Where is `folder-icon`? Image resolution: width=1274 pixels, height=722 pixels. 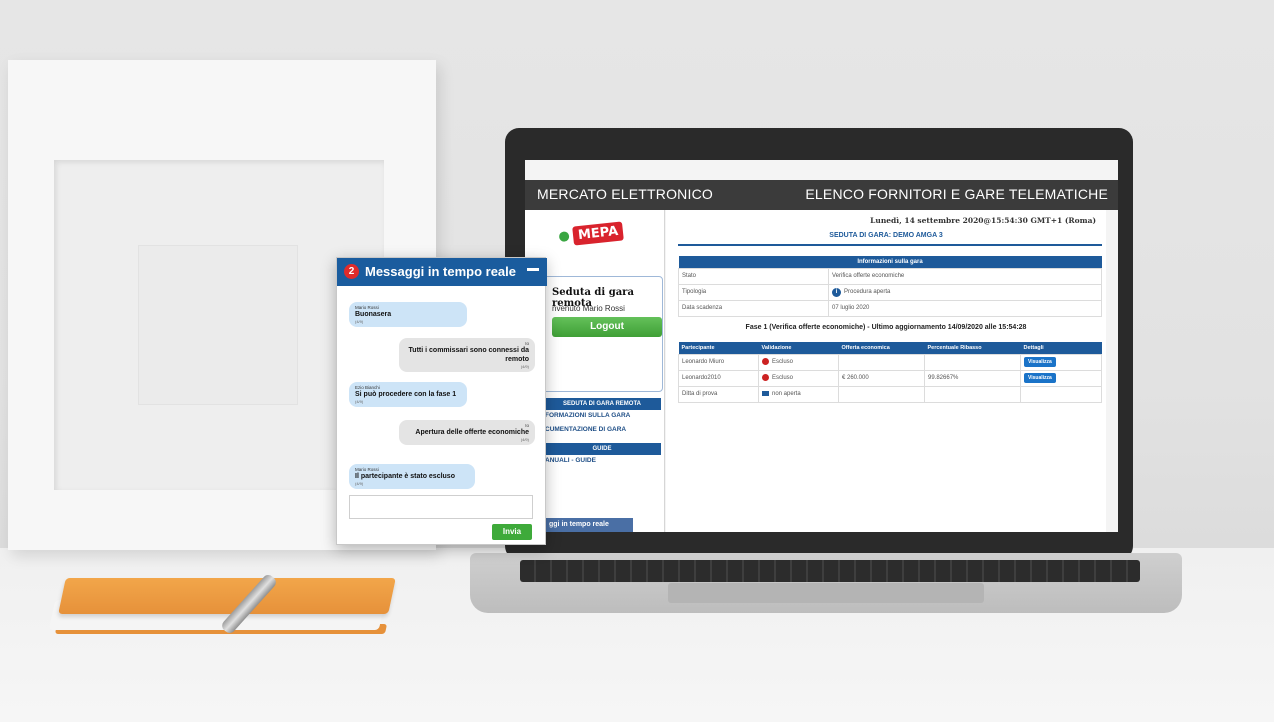 folder-icon is located at coordinates (765, 393).